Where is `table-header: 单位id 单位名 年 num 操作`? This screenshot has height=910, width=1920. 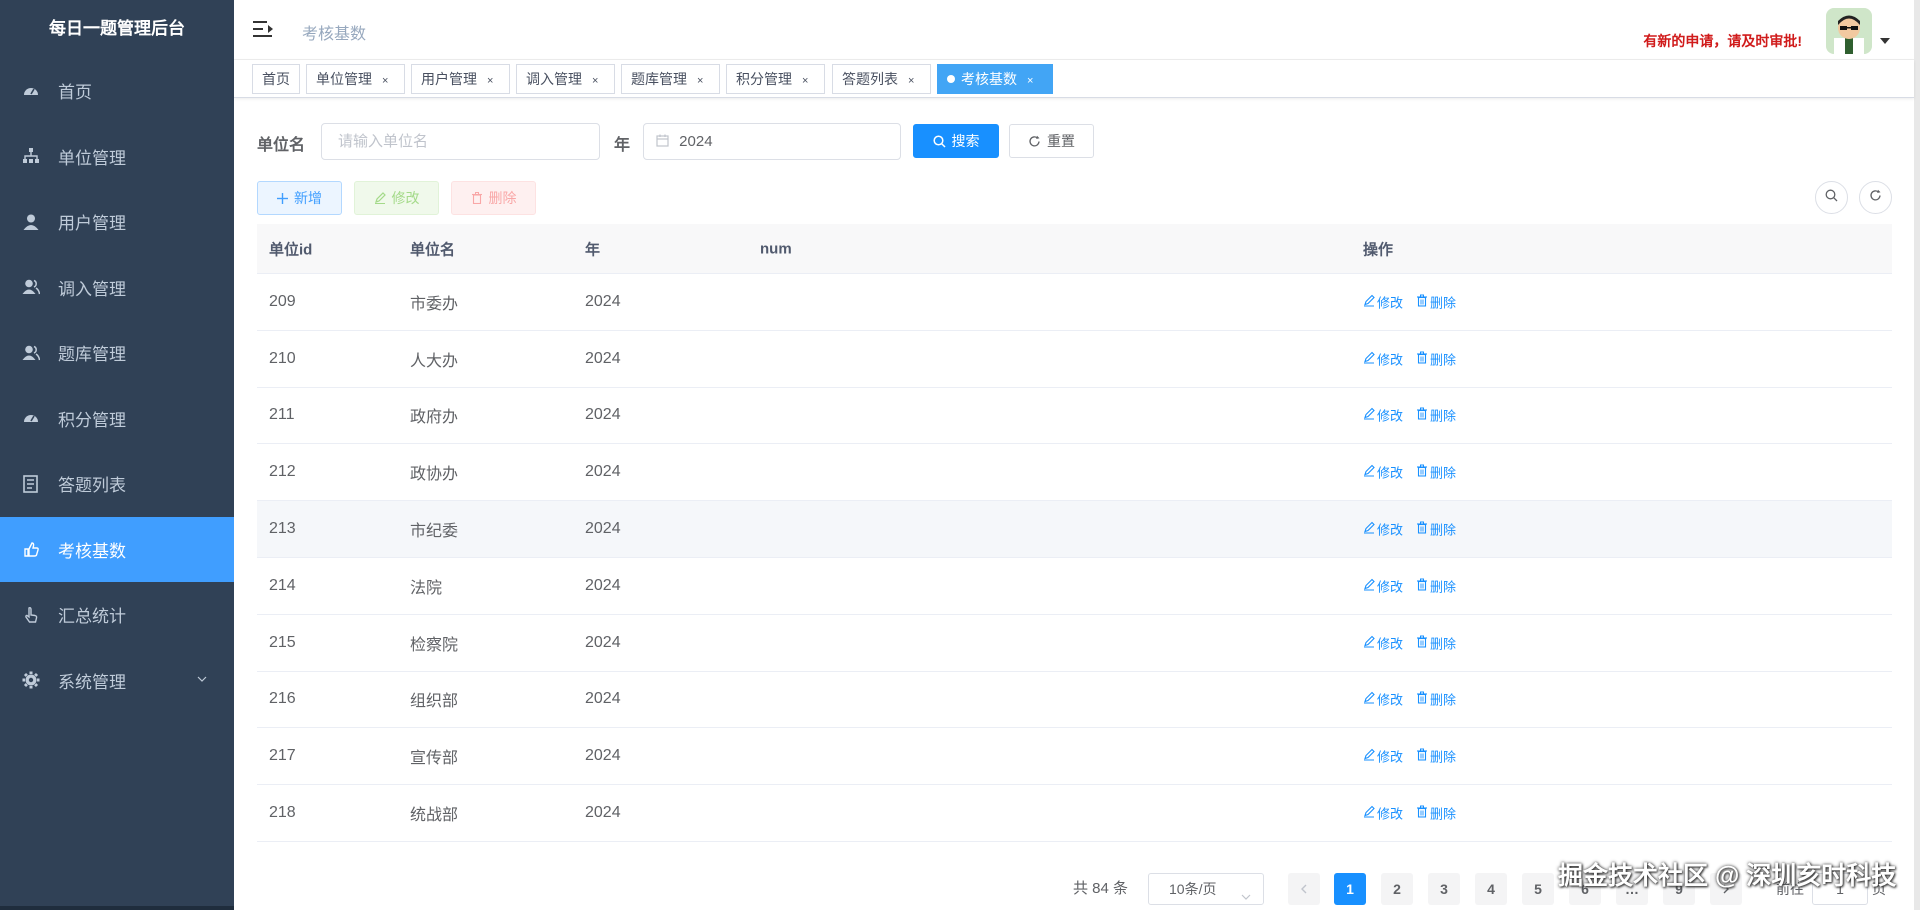
table-header: 单位id 单位名 年 num 操作 is located at coordinates (1074, 249).